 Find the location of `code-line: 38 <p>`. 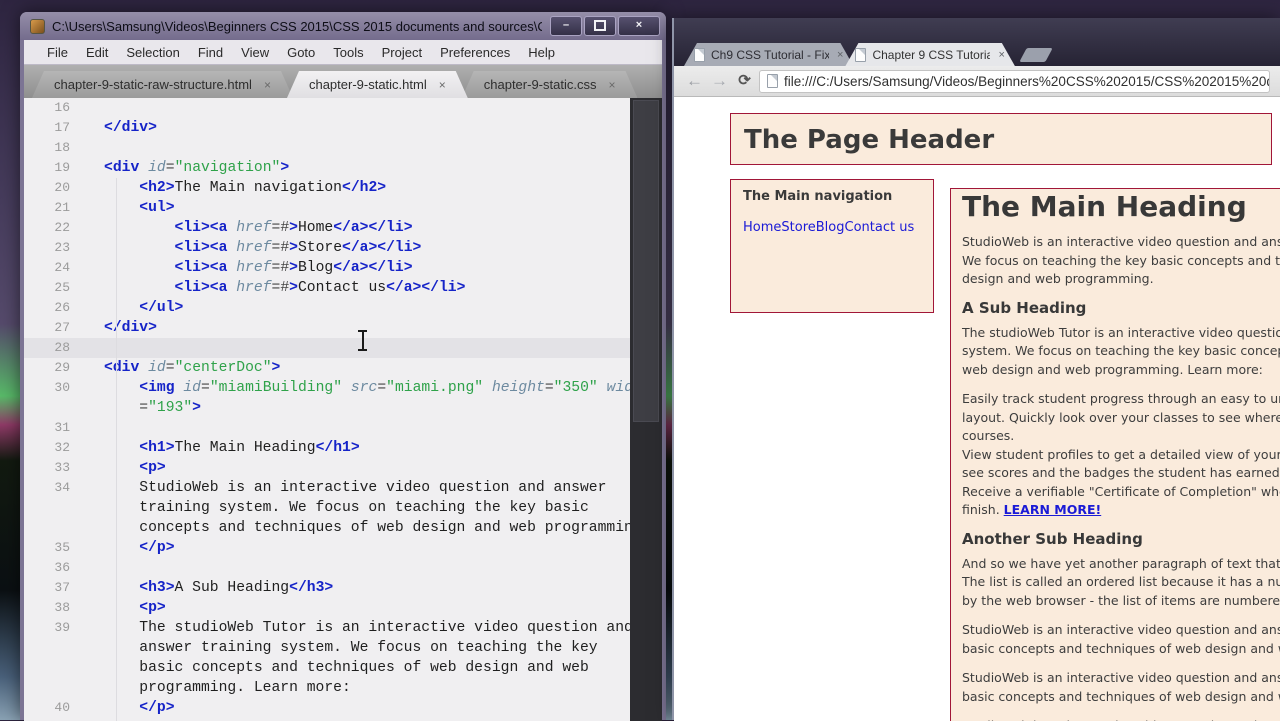

code-line: 38 <p> is located at coordinates (343, 608).